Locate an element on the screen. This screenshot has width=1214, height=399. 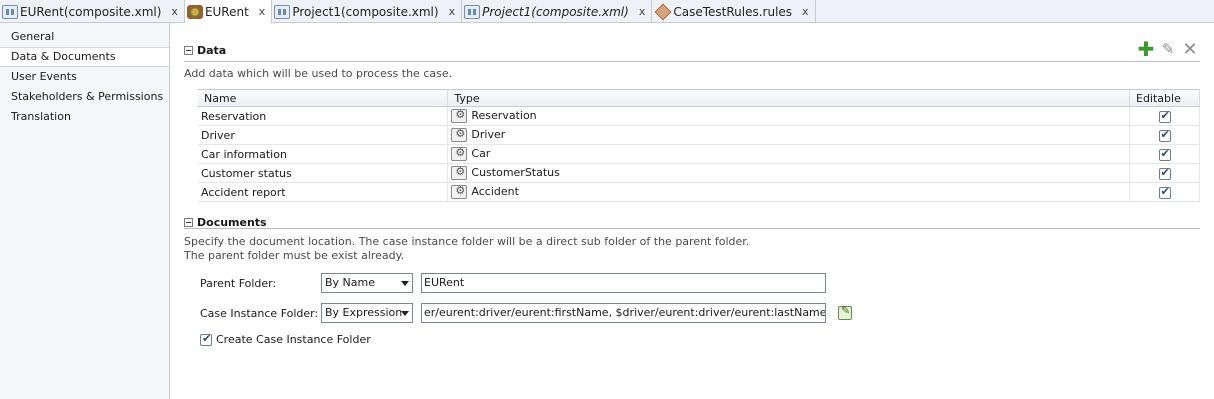
row-type-label: Driver is located at coordinates (488, 134).